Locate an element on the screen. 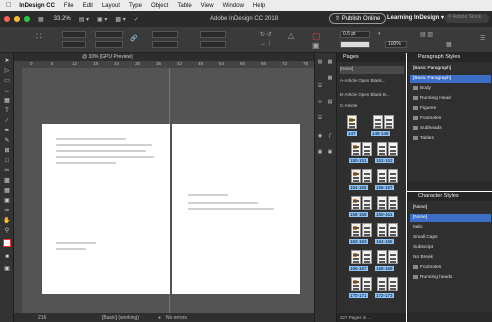 Image resolution: width=492 pixels, height=322 pixels. select-container-icon: △ is located at coordinates (291, 35).